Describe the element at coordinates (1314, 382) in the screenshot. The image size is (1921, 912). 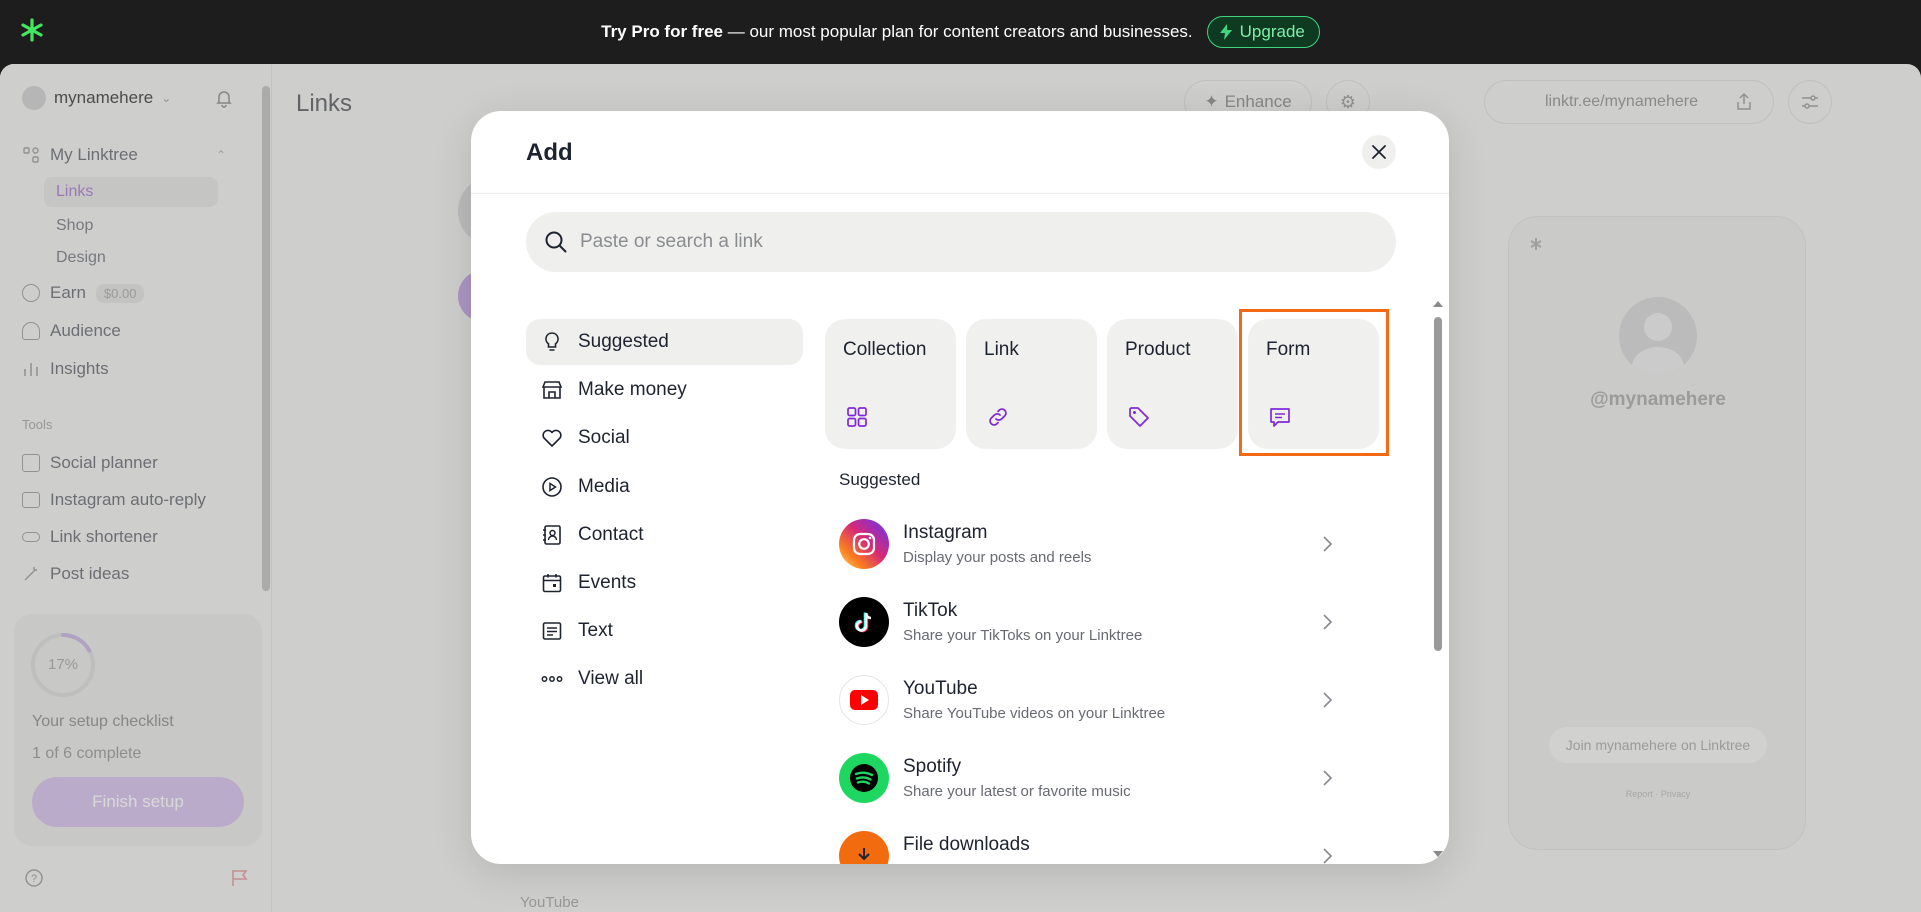
I see `form-tile-highlight` at that location.